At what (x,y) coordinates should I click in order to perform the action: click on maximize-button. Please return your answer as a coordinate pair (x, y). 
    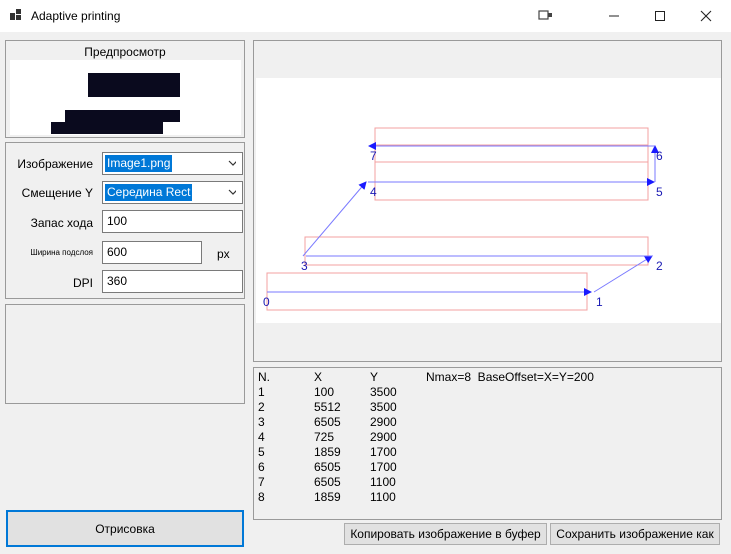
    Looking at the image, I should click on (660, 16).